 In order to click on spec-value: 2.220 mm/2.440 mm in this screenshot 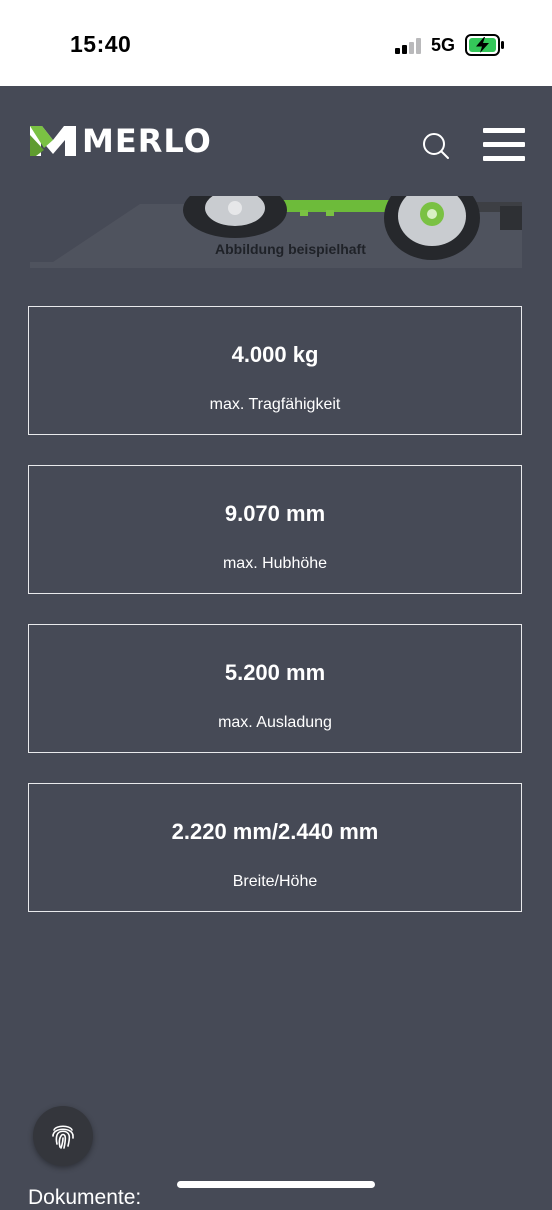, I will do `click(275, 831)`.